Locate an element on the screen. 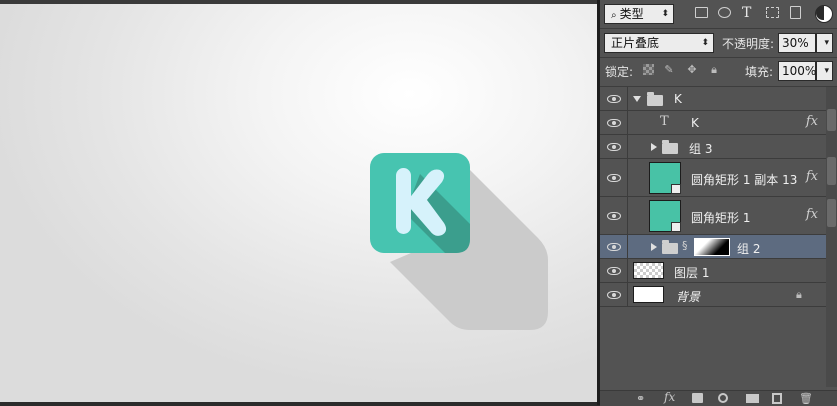  fill-dropdown-button: ▾ is located at coordinates (824, 71).